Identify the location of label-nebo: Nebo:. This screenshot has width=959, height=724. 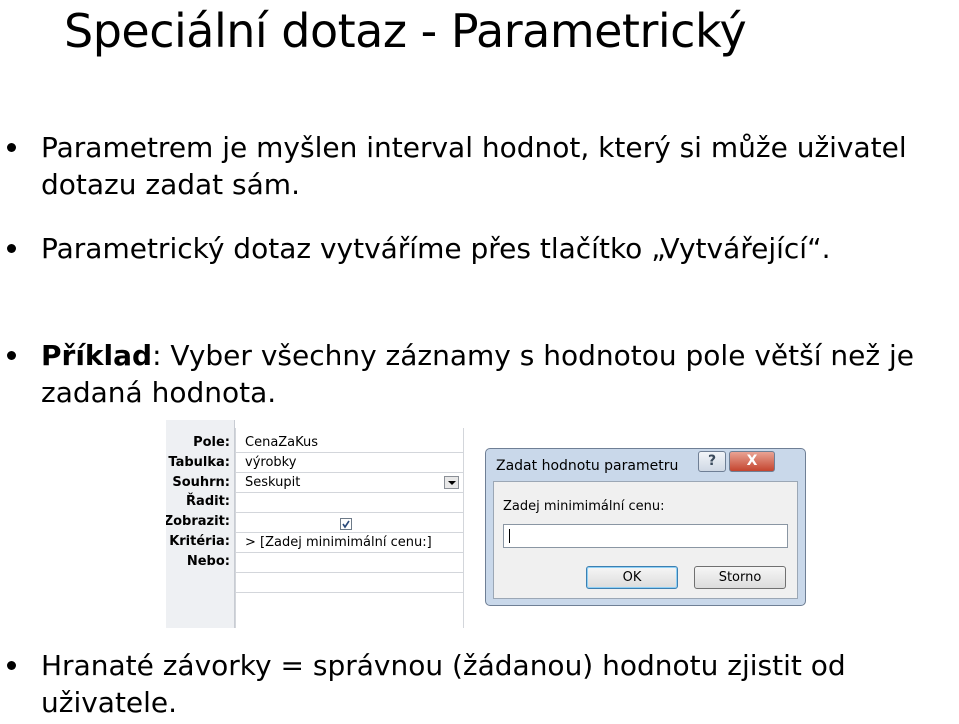
(208, 561).